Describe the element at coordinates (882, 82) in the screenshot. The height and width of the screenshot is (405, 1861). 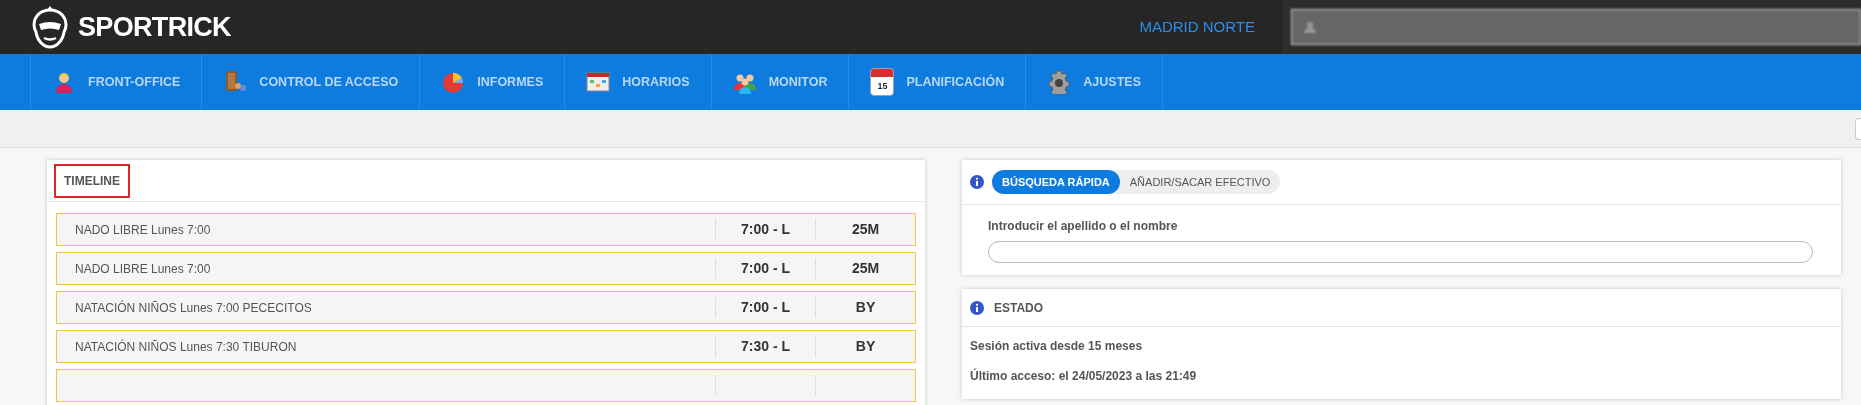
I see `calendar-icon: 15` at that location.